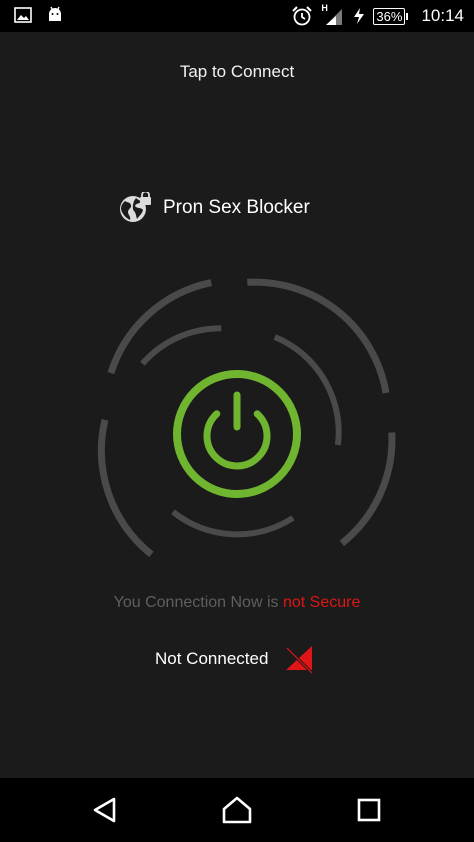 The height and width of the screenshot is (842, 474). I want to click on status-prefix: You Connection Now is, so click(196, 602).